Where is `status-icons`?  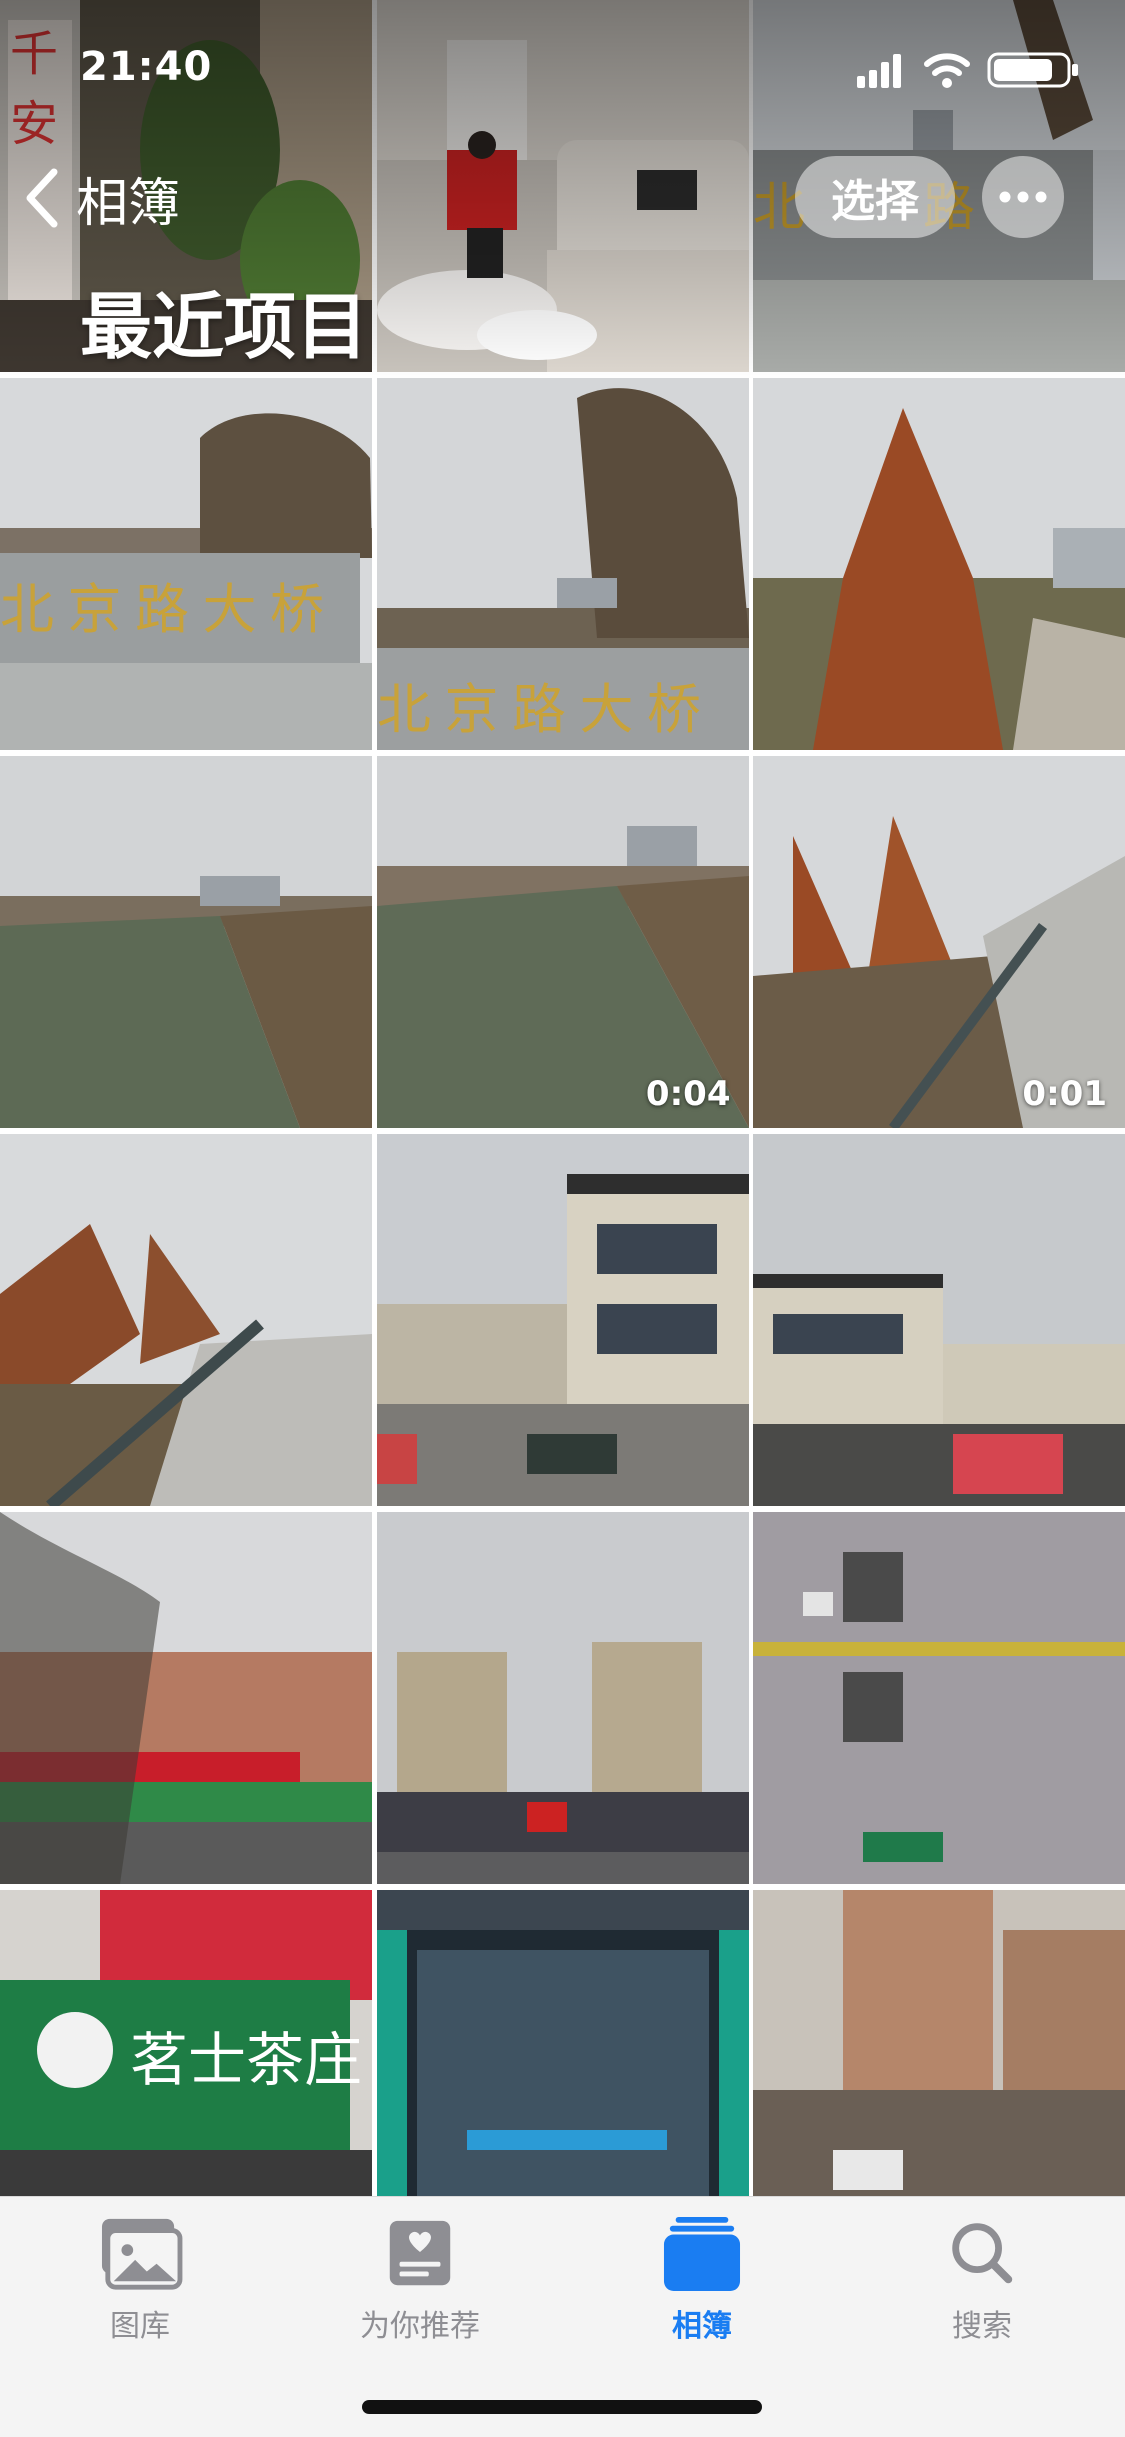
status-icons is located at coordinates (967, 70).